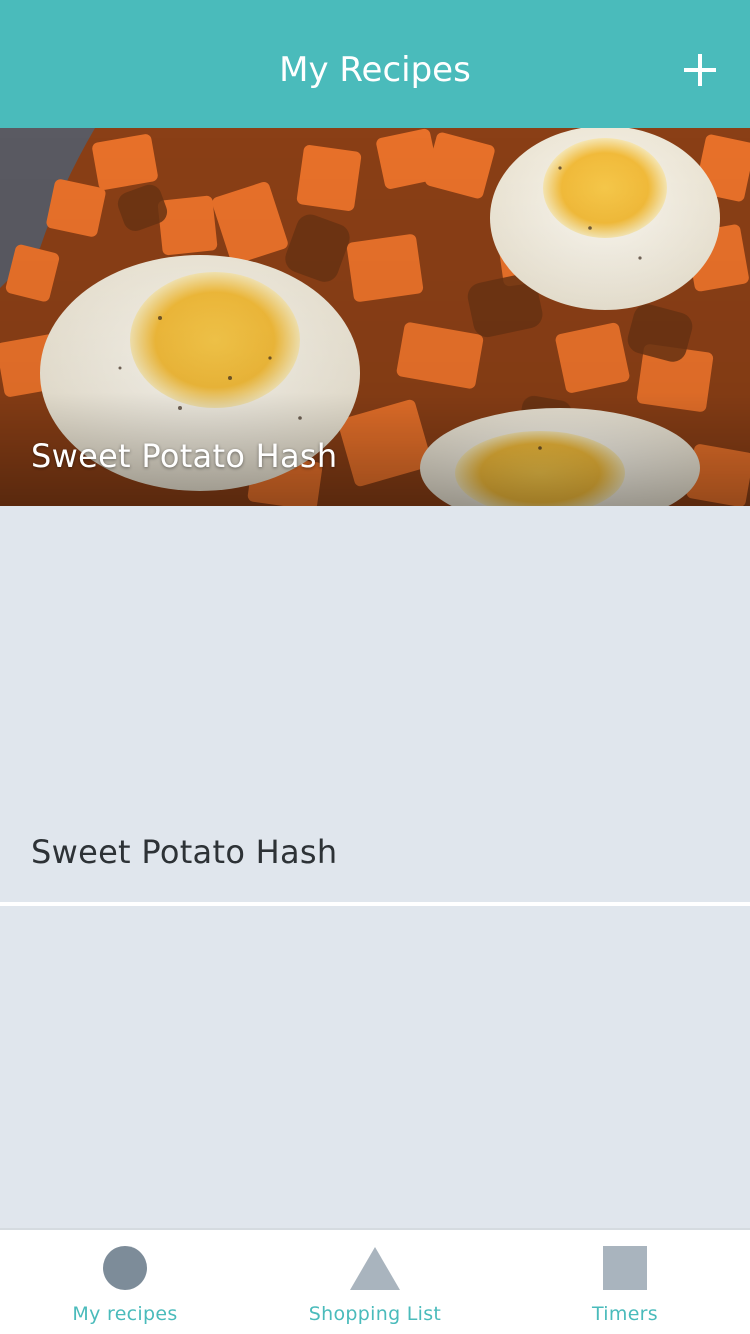  I want to click on add-recipe-button, so click(700, 70).